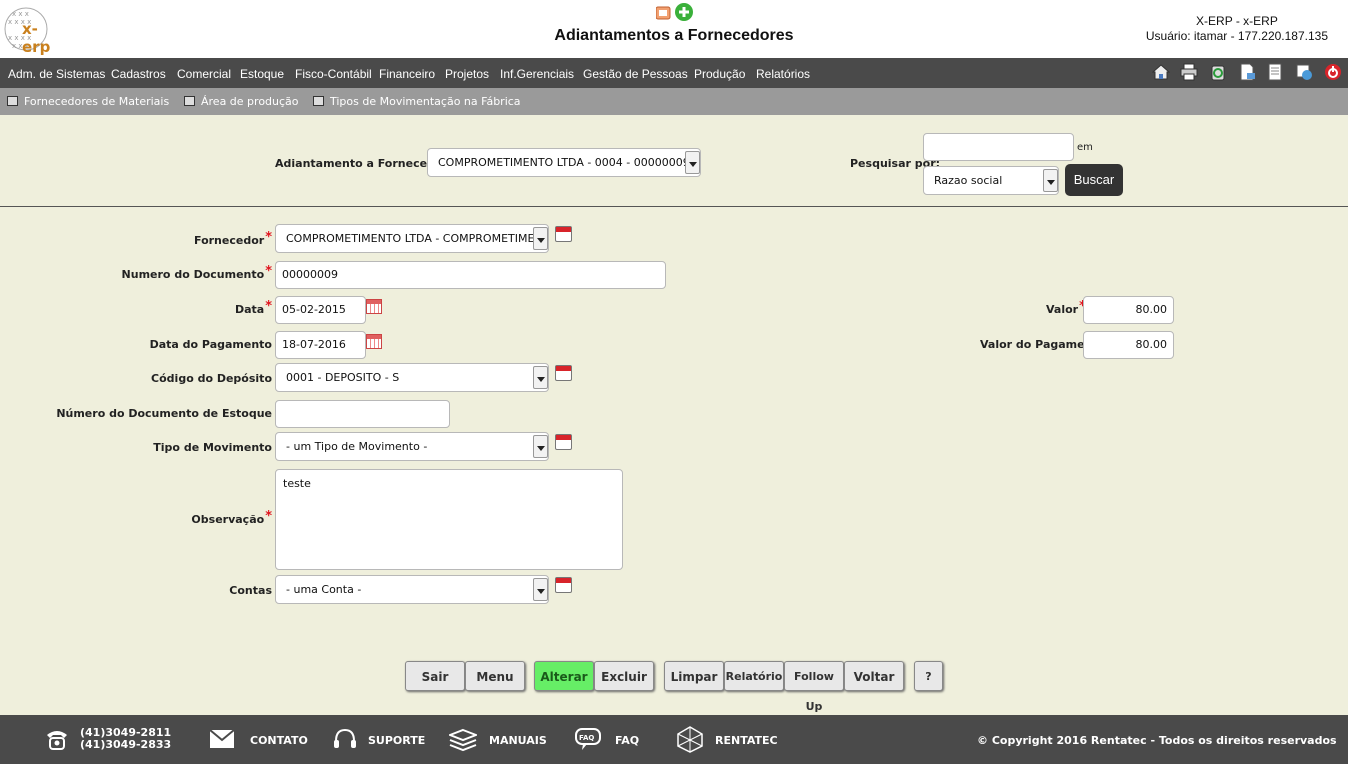 This screenshot has height=764, width=1348. What do you see at coordinates (746, 740) in the screenshot?
I see `footer-rentatec-link: RENTATEC` at bounding box center [746, 740].